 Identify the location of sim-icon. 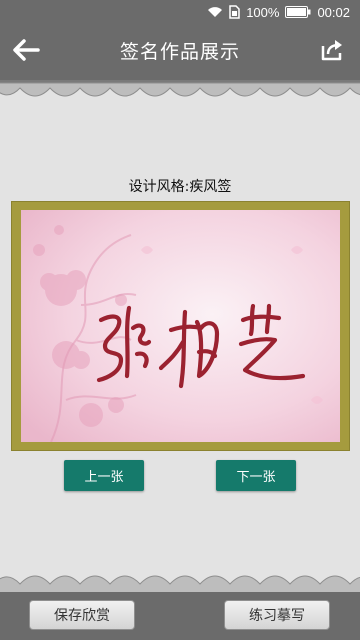
(234, 12).